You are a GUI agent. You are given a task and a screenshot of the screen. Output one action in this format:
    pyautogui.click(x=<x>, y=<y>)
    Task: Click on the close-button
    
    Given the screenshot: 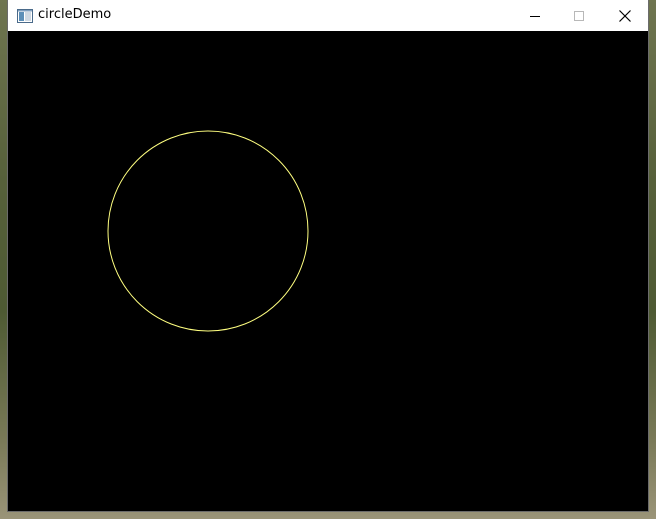 What is the action you would take?
    pyautogui.click(x=625, y=15)
    